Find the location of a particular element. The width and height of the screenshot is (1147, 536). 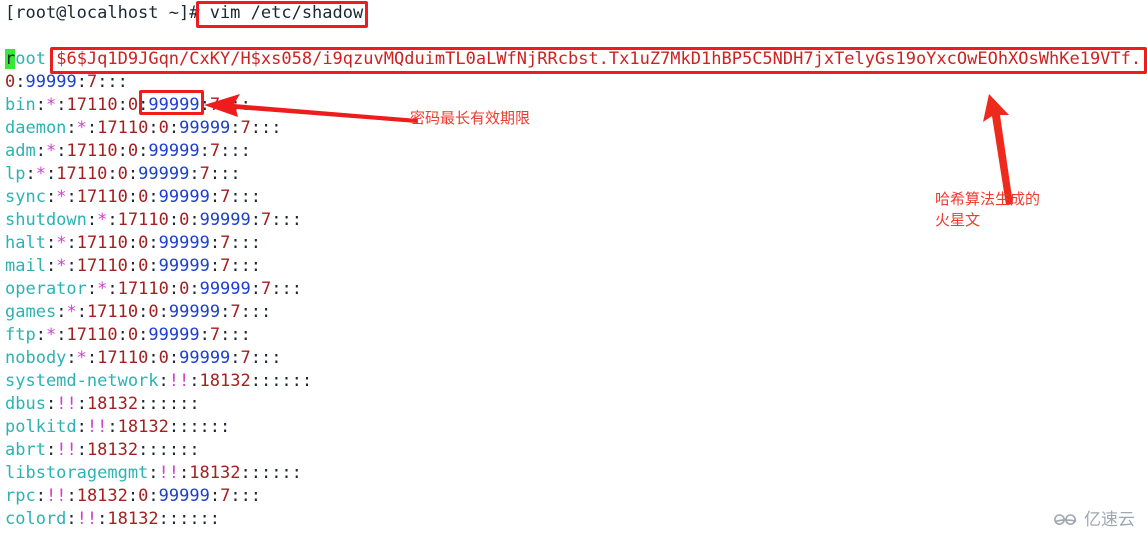

username: mail is located at coordinates (25, 266).